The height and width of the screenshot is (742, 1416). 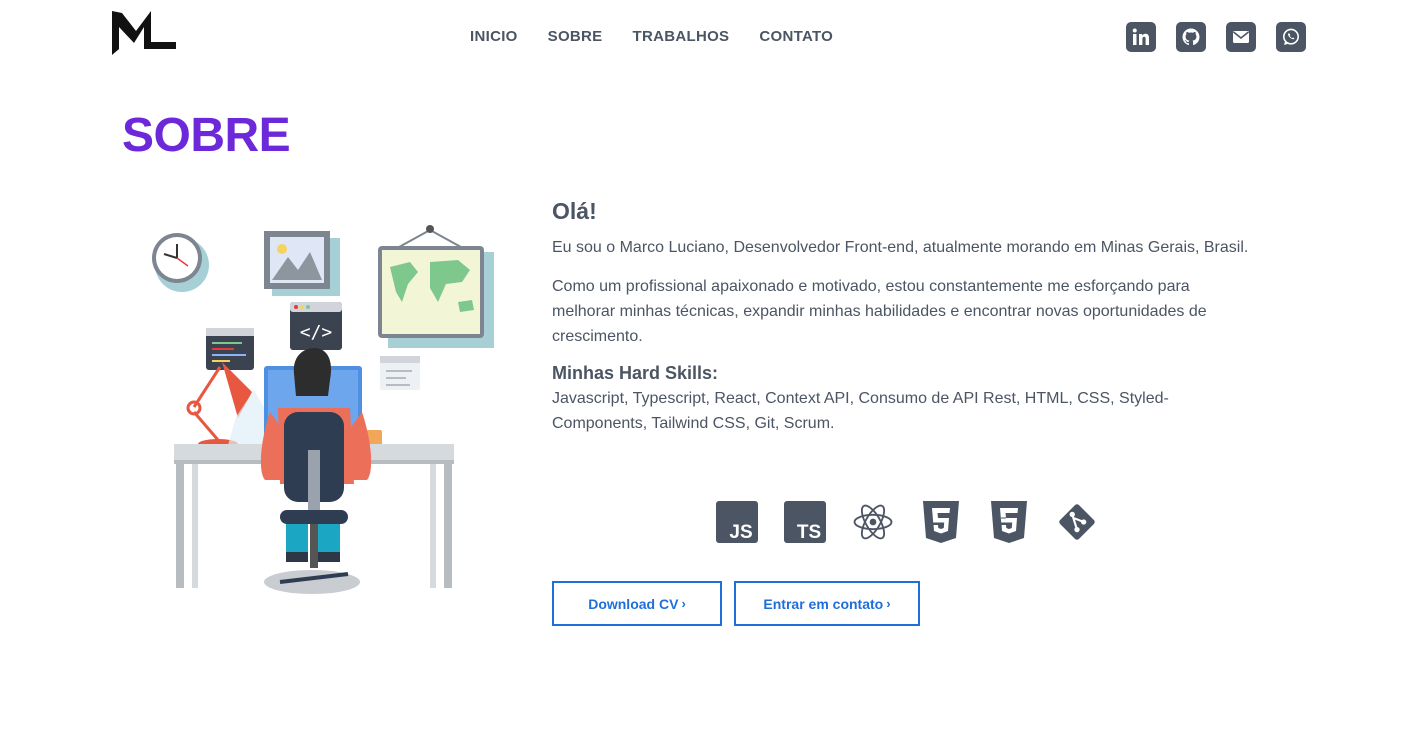 I want to click on tech-icons: JS TS, so click(x=907, y=522).